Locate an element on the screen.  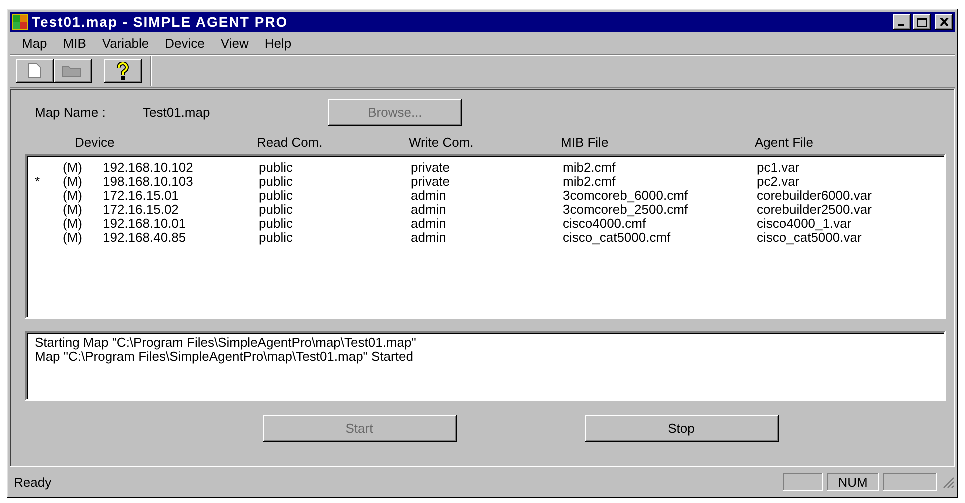
table-cell-text: pc2.var is located at coordinates (779, 182).